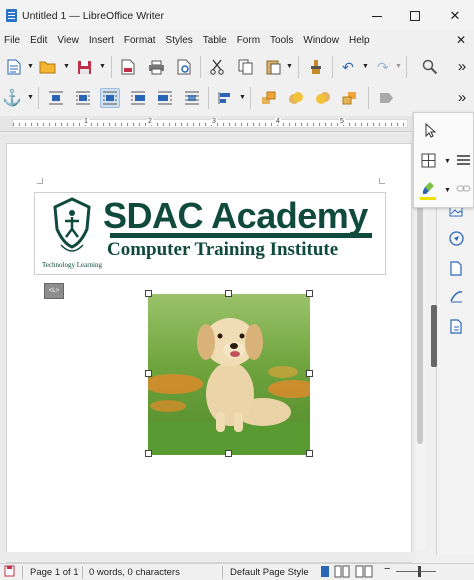 This screenshot has height=580, width=474. Describe the element at coordinates (316, 67) in the screenshot. I see `clone-formatting-icon` at that location.